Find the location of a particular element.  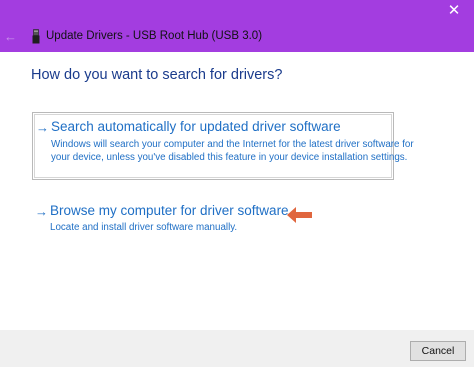

window-title: Update Drivers - USB Root Hub (USB 3.0) is located at coordinates (154, 36).